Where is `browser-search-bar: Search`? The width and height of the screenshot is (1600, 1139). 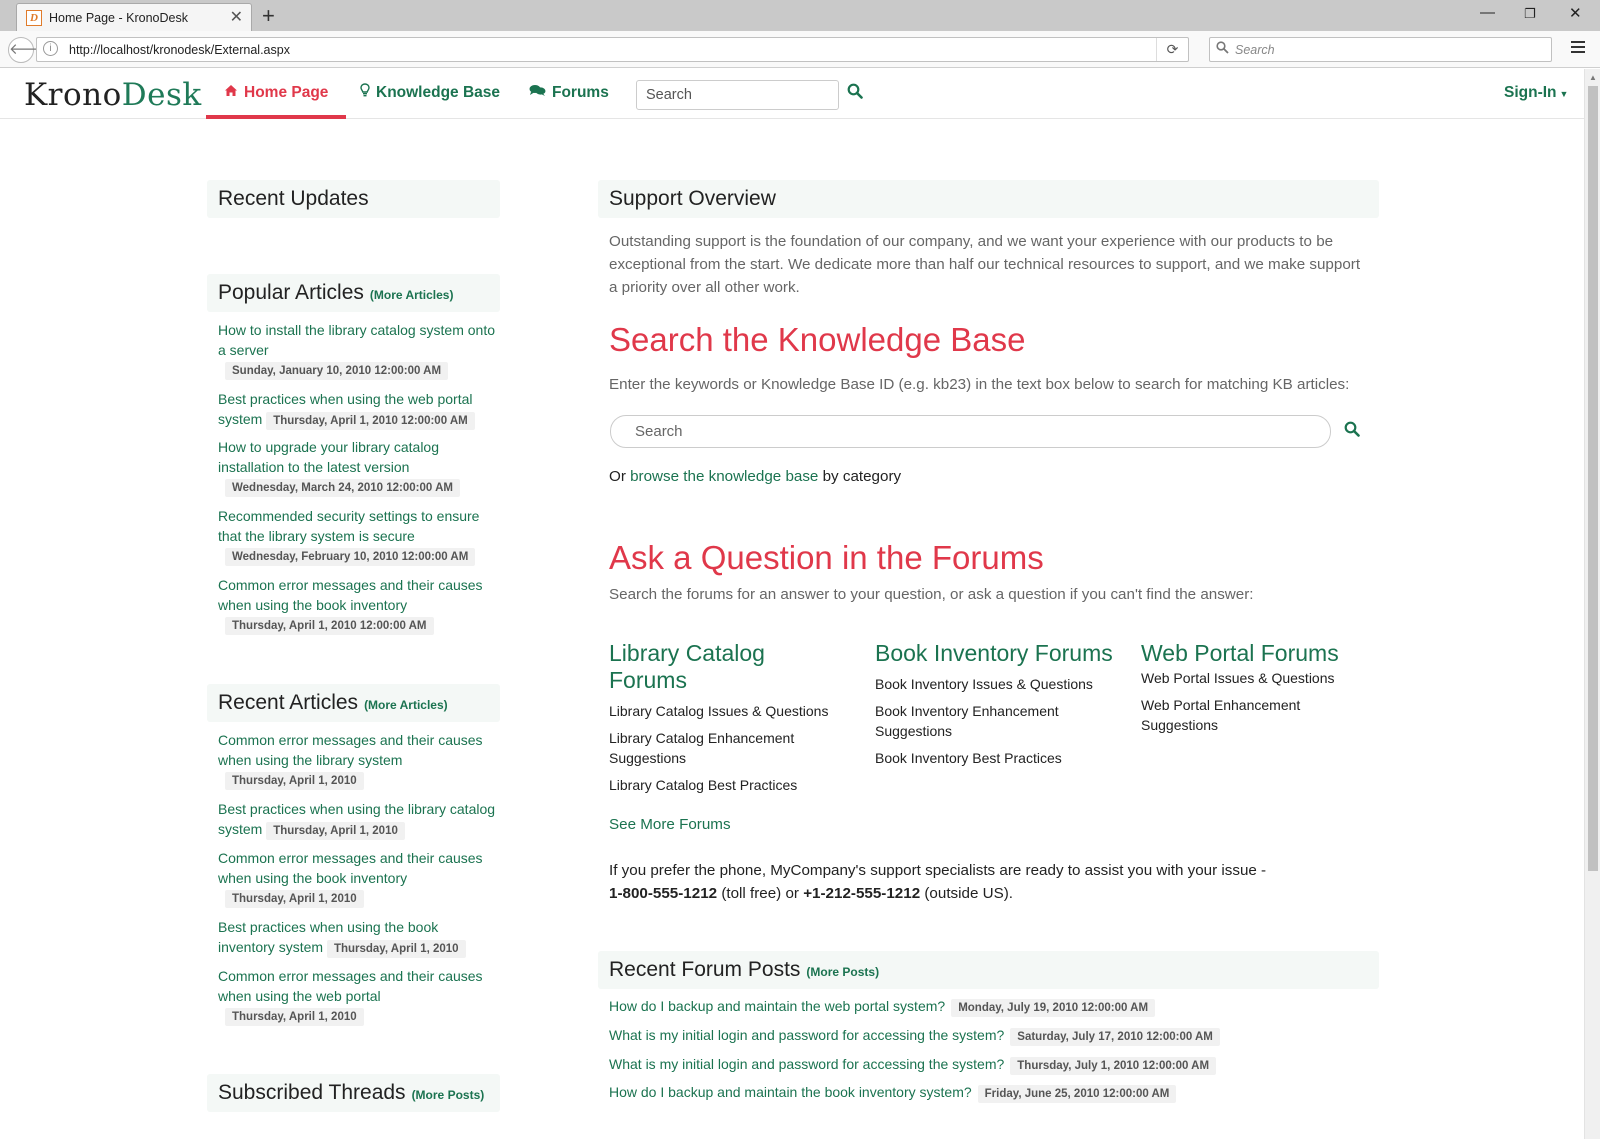
browser-search-bar: Search is located at coordinates (1380, 49).